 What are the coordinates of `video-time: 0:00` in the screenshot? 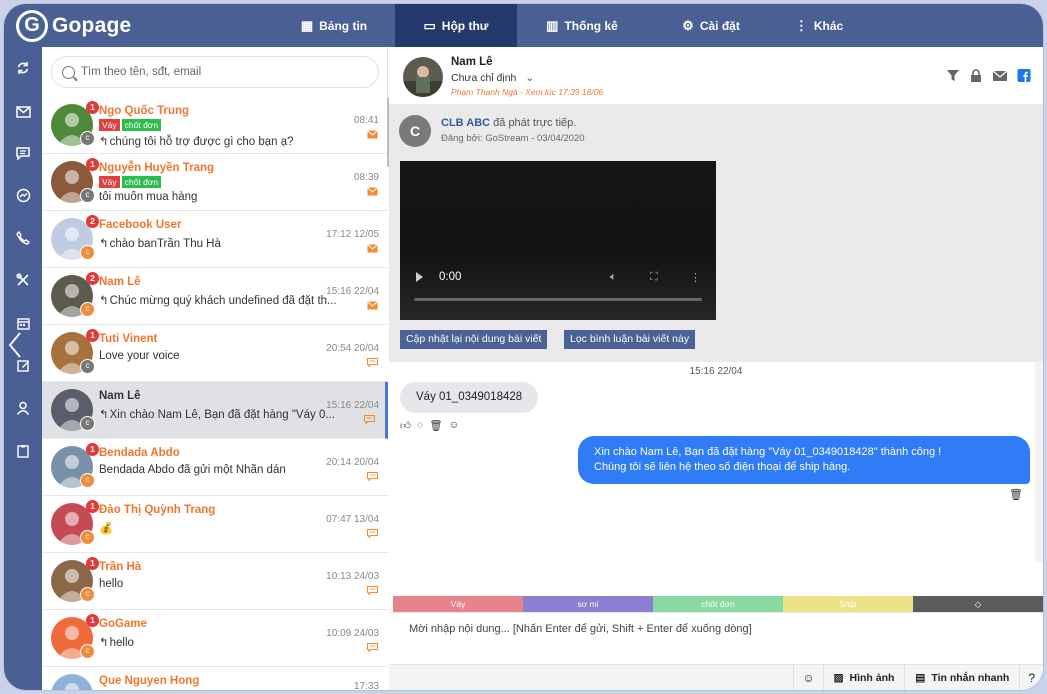 It's located at (450, 277).